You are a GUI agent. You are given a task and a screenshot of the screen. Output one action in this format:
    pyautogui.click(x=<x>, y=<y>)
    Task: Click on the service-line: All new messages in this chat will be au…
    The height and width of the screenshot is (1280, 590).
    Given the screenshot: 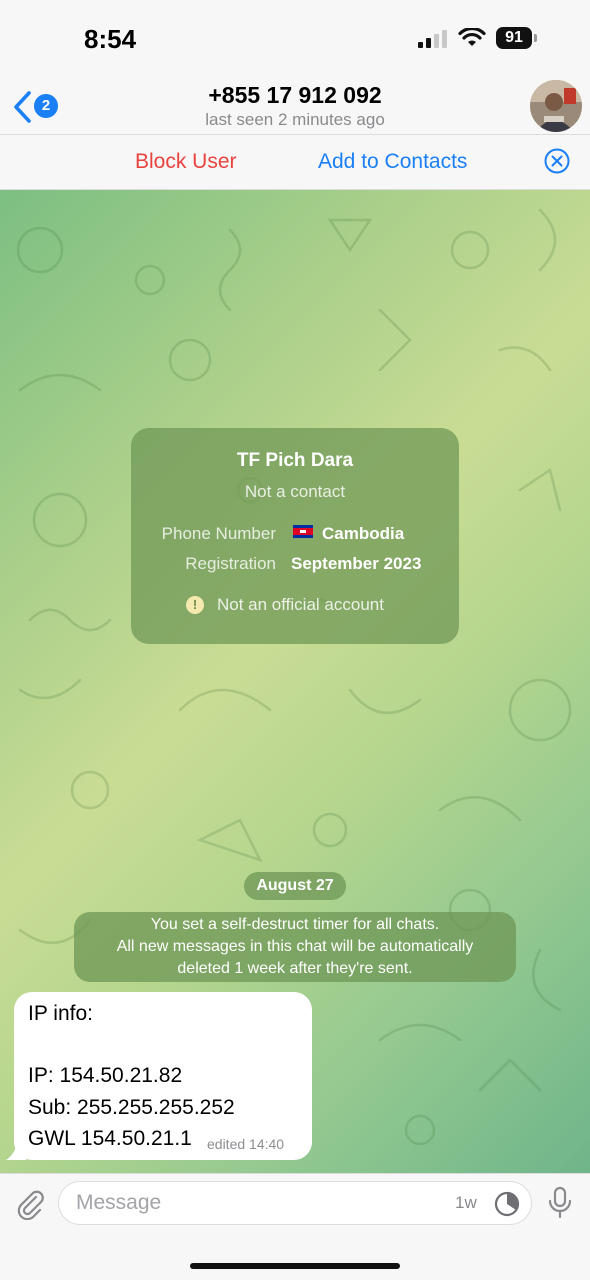 What is the action you would take?
    pyautogui.click(x=295, y=946)
    